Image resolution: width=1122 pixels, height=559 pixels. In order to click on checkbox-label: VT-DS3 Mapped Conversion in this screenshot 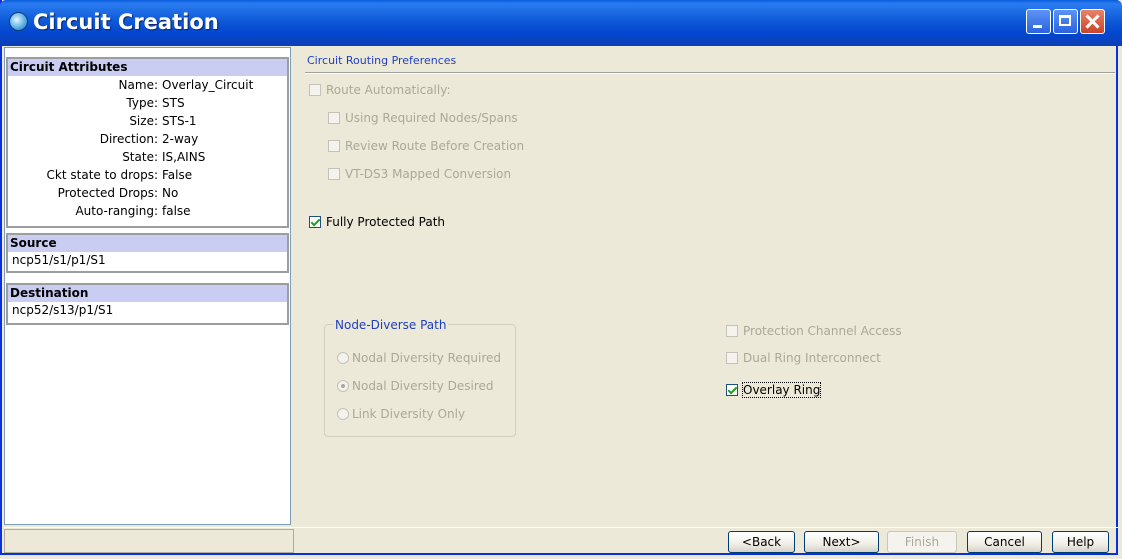, I will do `click(428, 174)`.